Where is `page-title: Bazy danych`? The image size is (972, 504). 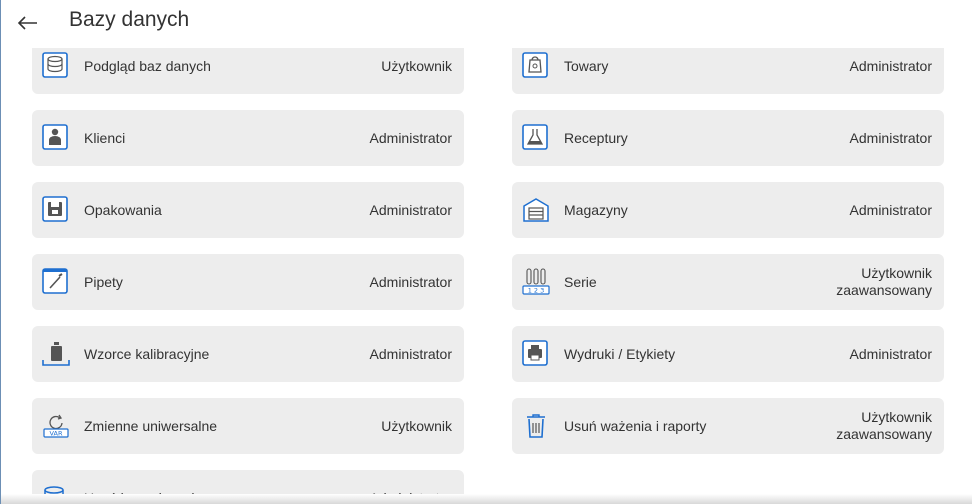 page-title: Bazy danych is located at coordinates (129, 19).